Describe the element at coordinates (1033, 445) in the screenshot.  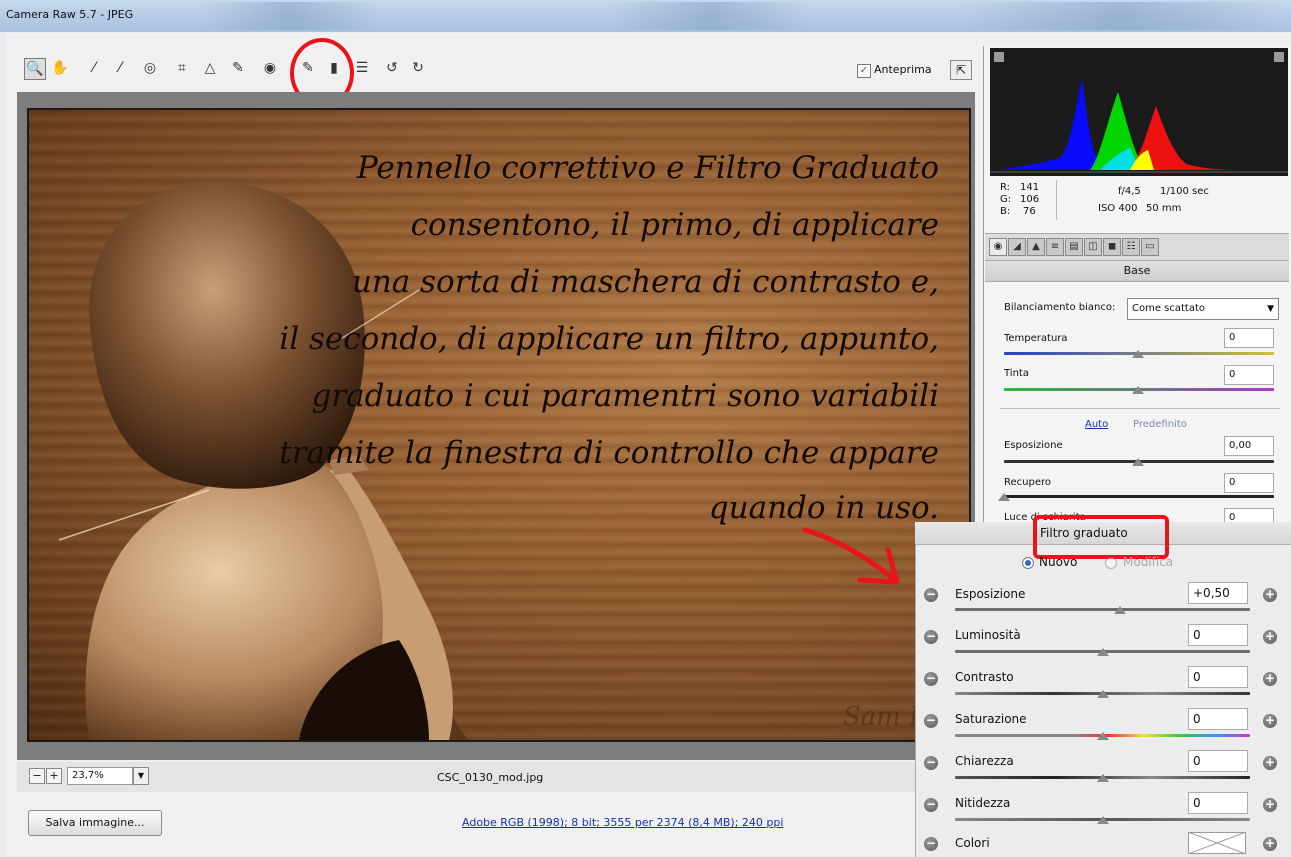
I see `exposure-label: Esposizione` at that location.